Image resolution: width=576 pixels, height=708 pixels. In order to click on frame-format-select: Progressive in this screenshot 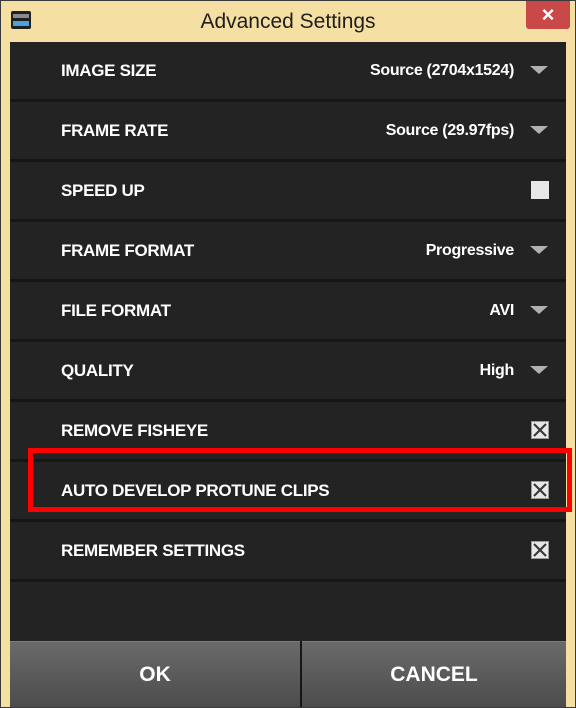, I will do `click(470, 250)`.